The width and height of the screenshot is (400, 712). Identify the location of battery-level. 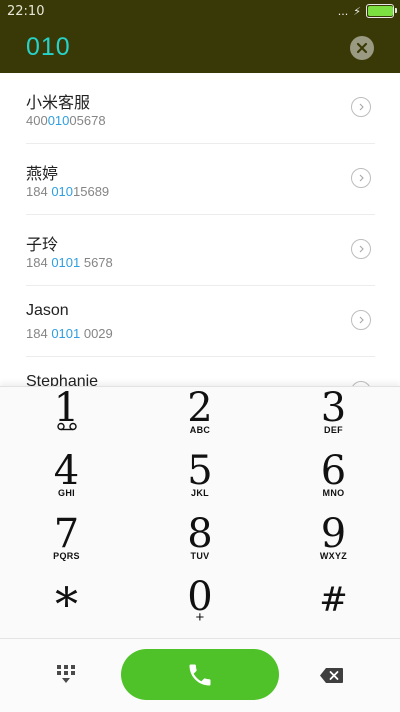
(380, 11).